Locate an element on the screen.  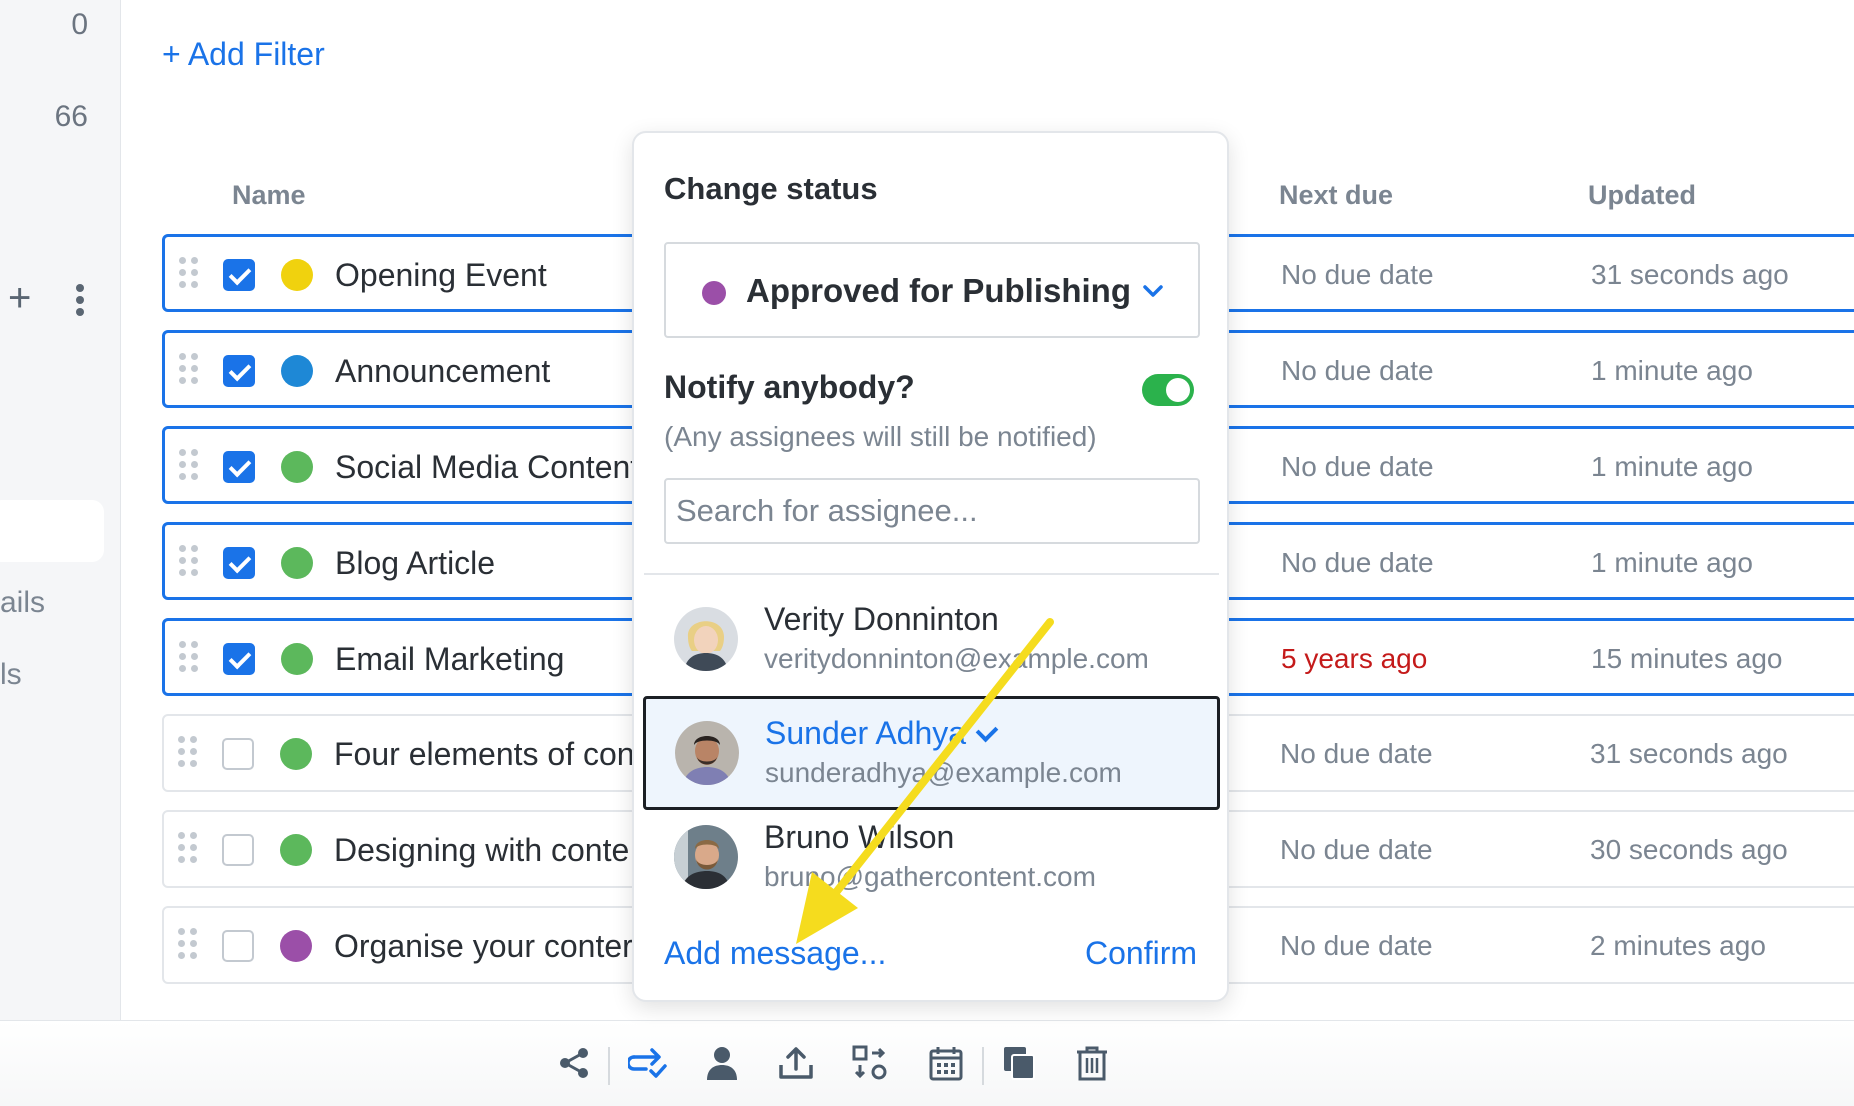
sidebar-count: 0 is located at coordinates (79, 24).